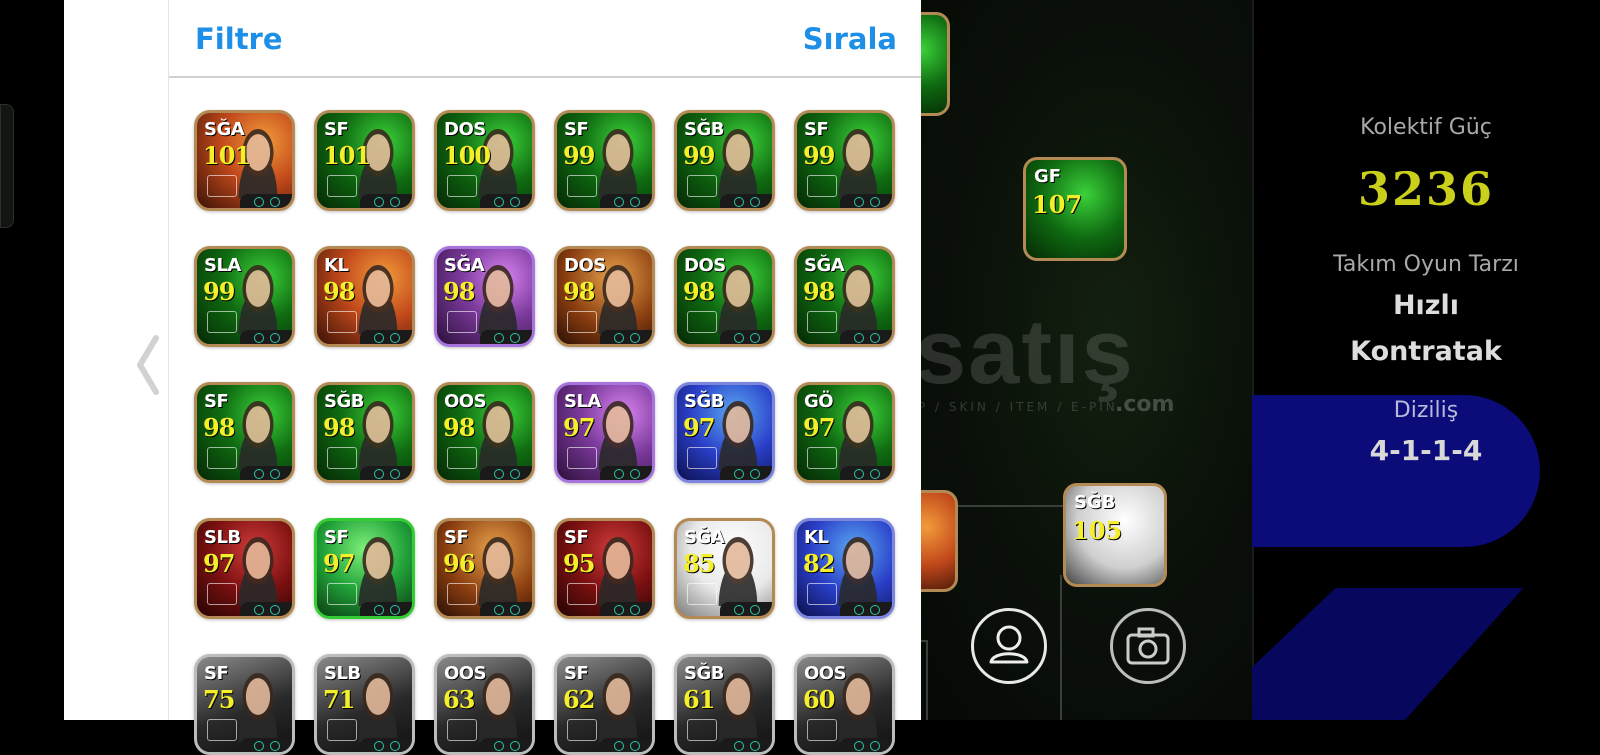  Describe the element at coordinates (239, 39) in the screenshot. I see `filter-button: Filtre` at that location.